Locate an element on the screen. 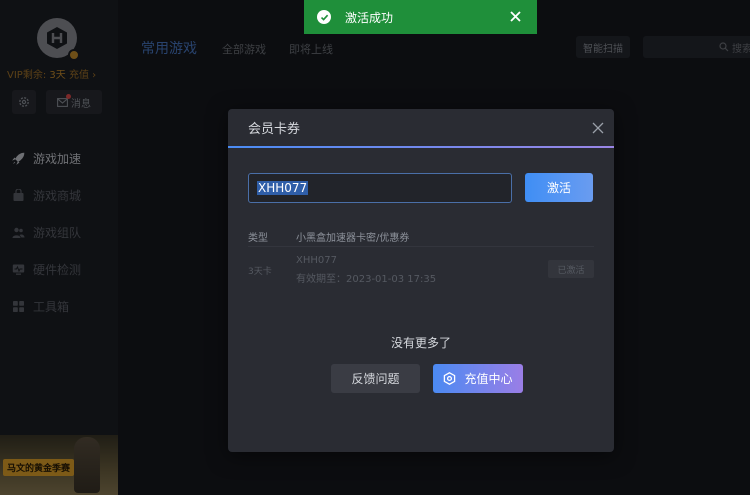 The height and width of the screenshot is (495, 750). toast-message: 激活成功 is located at coordinates (369, 17).